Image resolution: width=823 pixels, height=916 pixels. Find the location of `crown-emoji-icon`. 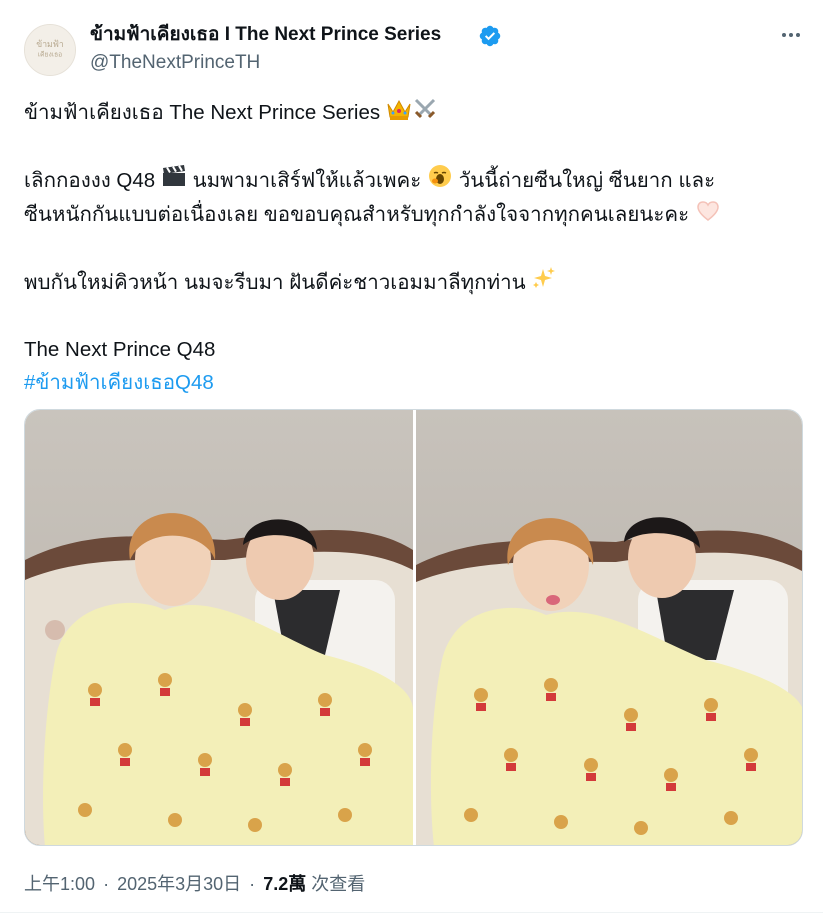

crown-emoji-icon is located at coordinates (399, 114).